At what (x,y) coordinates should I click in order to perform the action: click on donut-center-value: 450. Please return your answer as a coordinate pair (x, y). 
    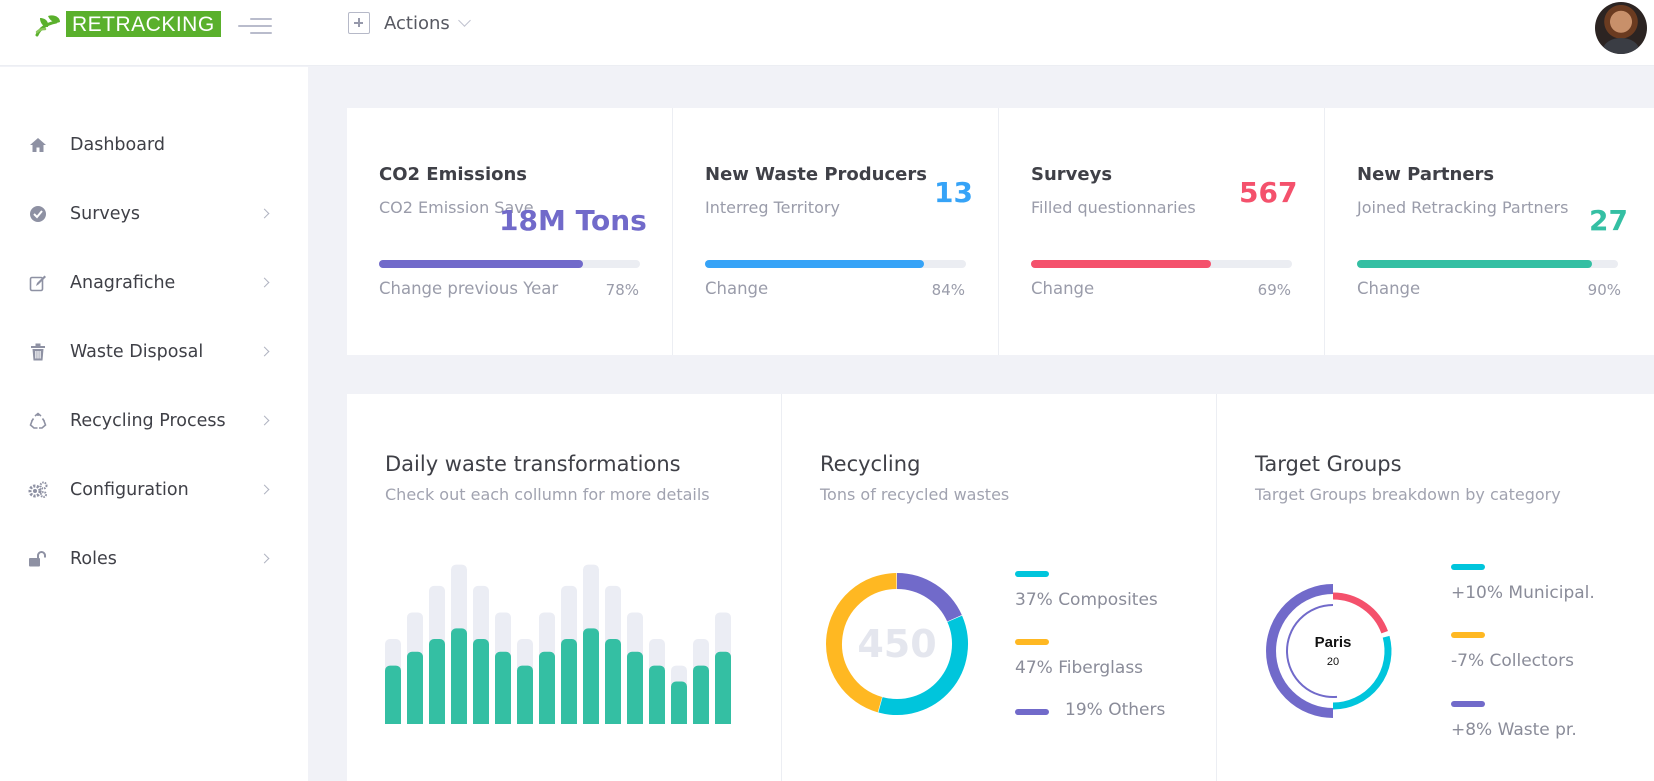
    Looking at the image, I should click on (896, 644).